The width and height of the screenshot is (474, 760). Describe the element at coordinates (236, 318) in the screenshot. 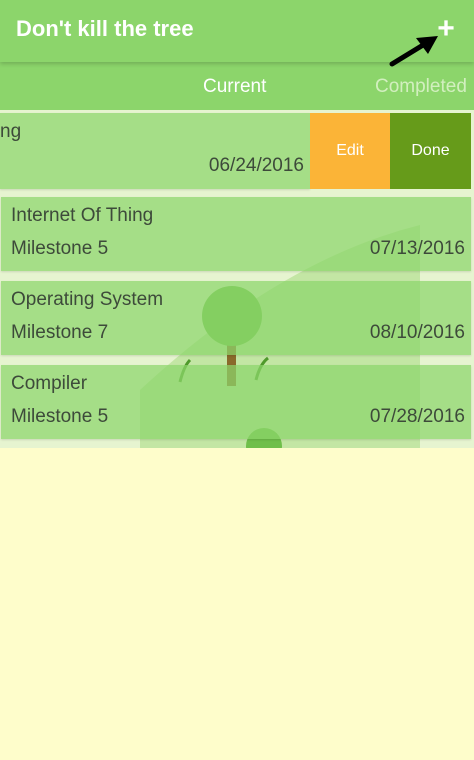

I see `task-card: Operating System Milestone 7 08/10/2016` at that location.